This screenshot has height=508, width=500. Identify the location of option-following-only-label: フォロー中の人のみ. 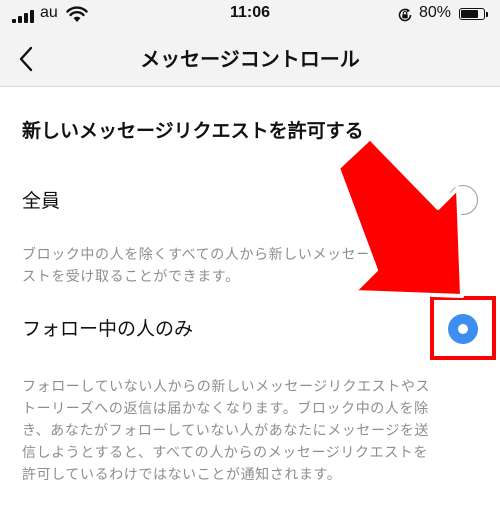
(108, 329).